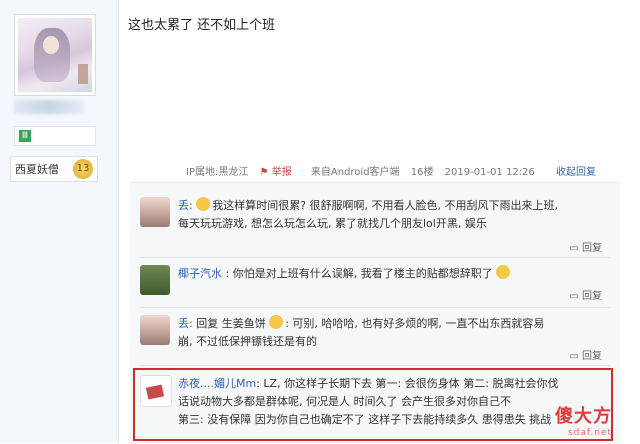  I want to click on reply-text-2: 每天玩玩游戏, 想怎么玩怎么玩, 累了就找几个朋友lol开黑, 娱乐, so click(332, 223).